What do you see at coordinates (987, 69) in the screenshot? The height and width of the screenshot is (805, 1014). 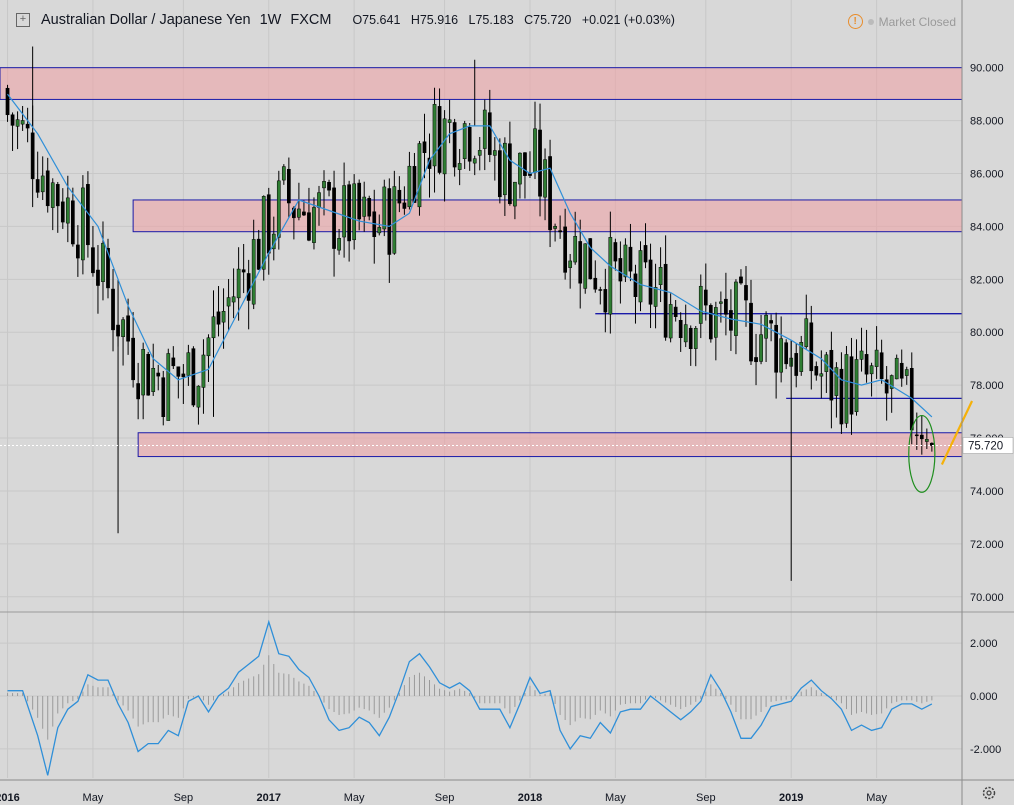 I see `price-tick-label: 90.000` at bounding box center [987, 69].